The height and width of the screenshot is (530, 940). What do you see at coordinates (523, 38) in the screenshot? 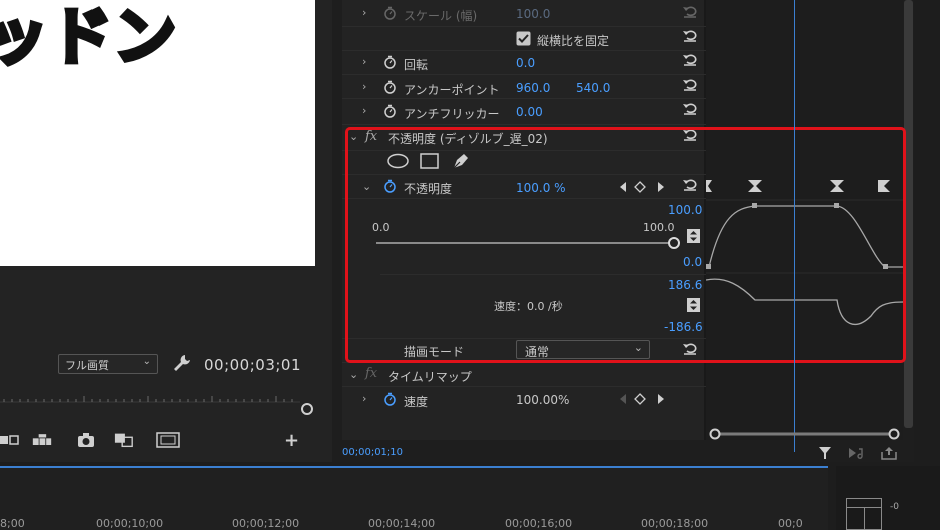
I see `uniform-scale-checkbox` at bounding box center [523, 38].